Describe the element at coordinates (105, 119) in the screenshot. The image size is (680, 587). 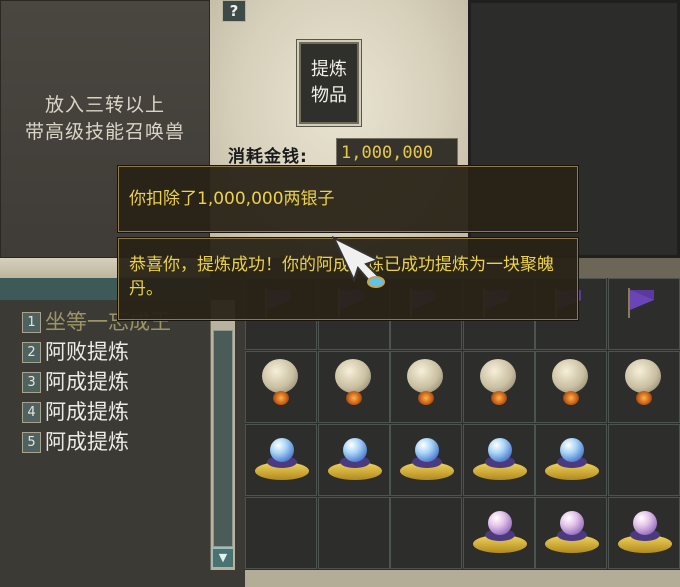
I see `slot-hint-text: 放入三转以上 带高级技能召唤兽` at that location.